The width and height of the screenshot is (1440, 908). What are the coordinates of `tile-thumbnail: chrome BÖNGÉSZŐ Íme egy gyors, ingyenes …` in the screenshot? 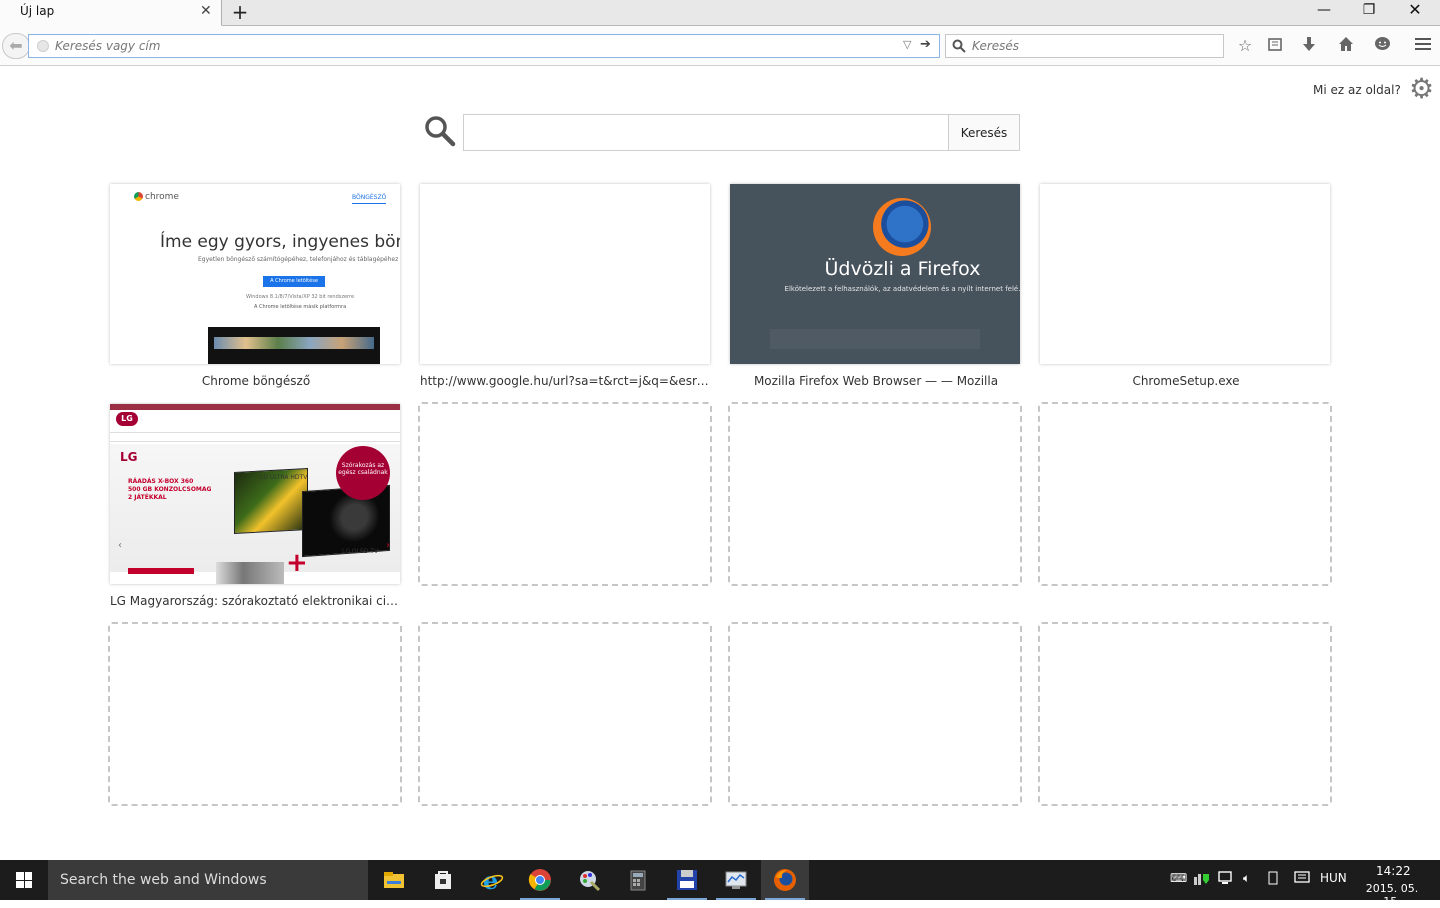 It's located at (255, 274).